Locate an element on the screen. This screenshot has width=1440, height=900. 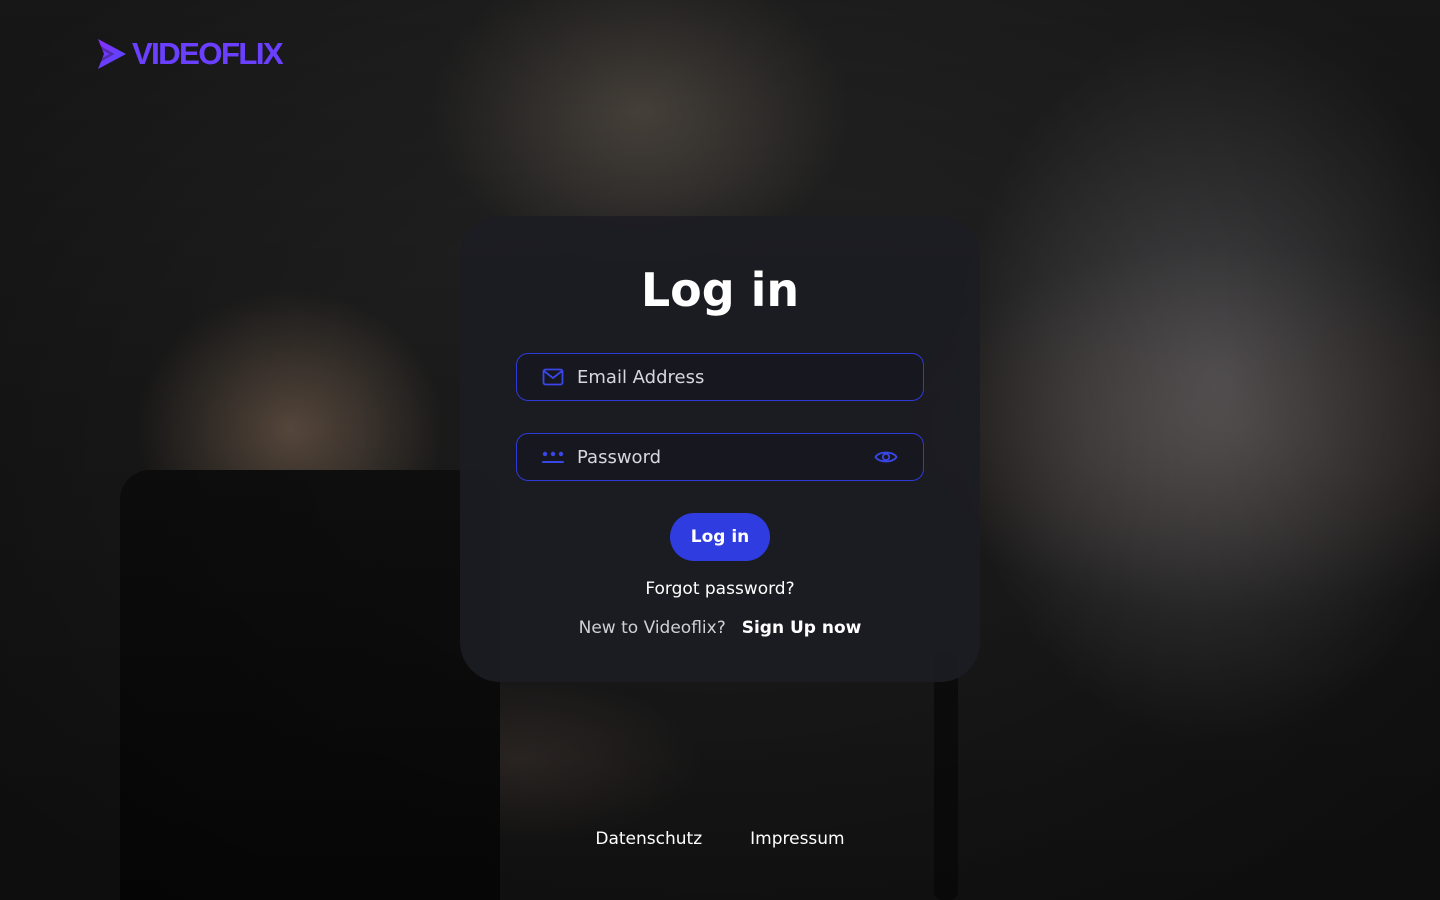
forgot-password-link: Forgot password? is located at coordinates (719, 589).